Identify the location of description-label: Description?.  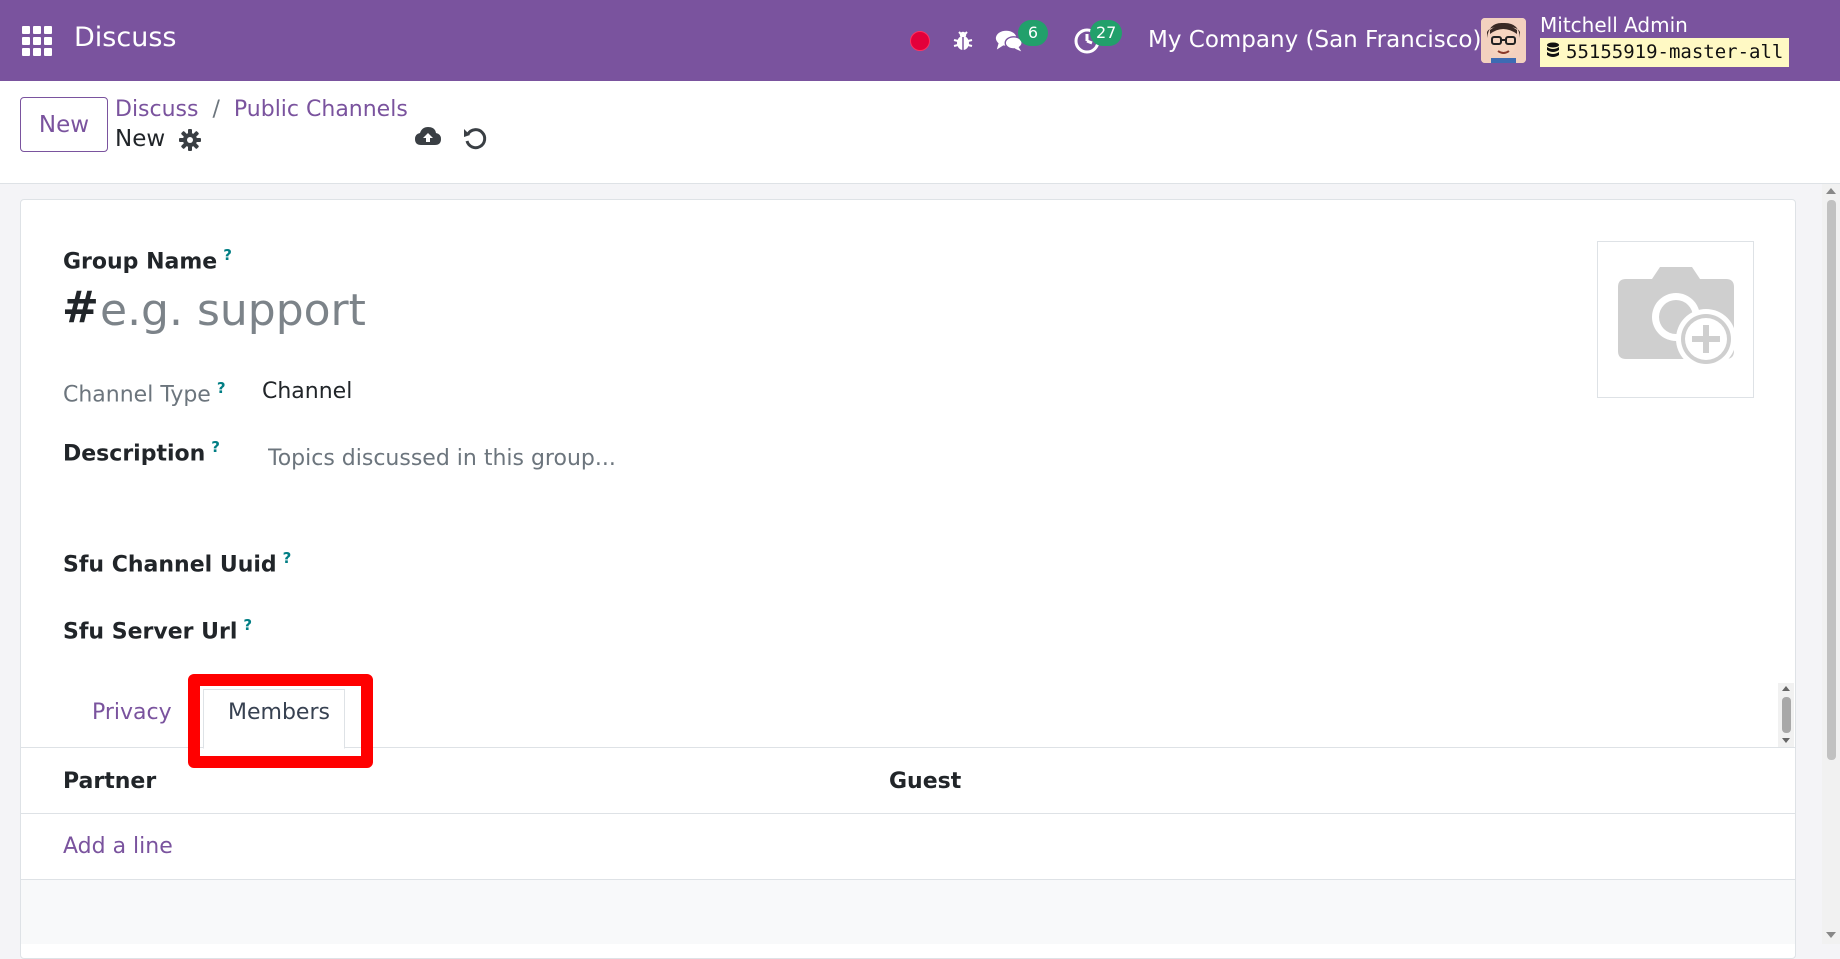
(141, 452).